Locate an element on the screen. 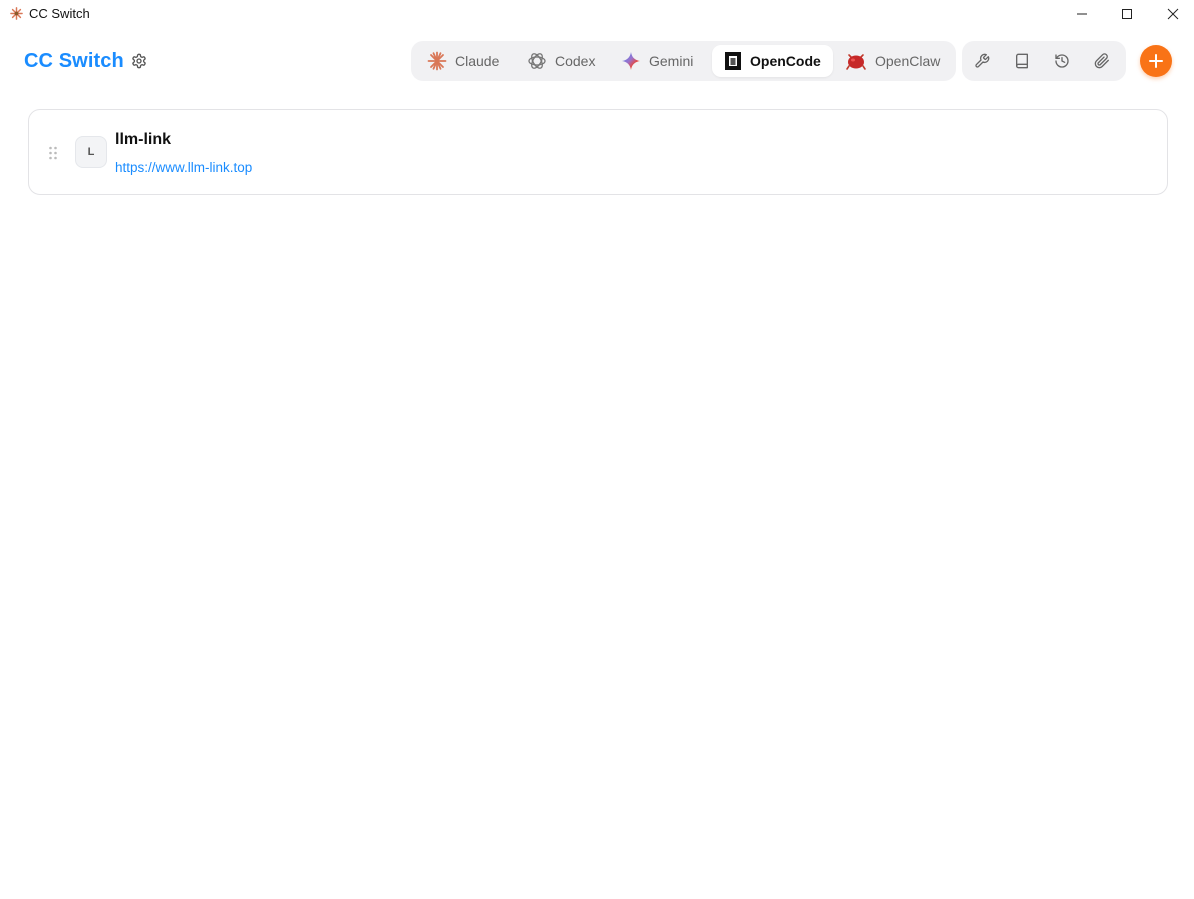  tab-opencode: OpenCode is located at coordinates (772, 61).